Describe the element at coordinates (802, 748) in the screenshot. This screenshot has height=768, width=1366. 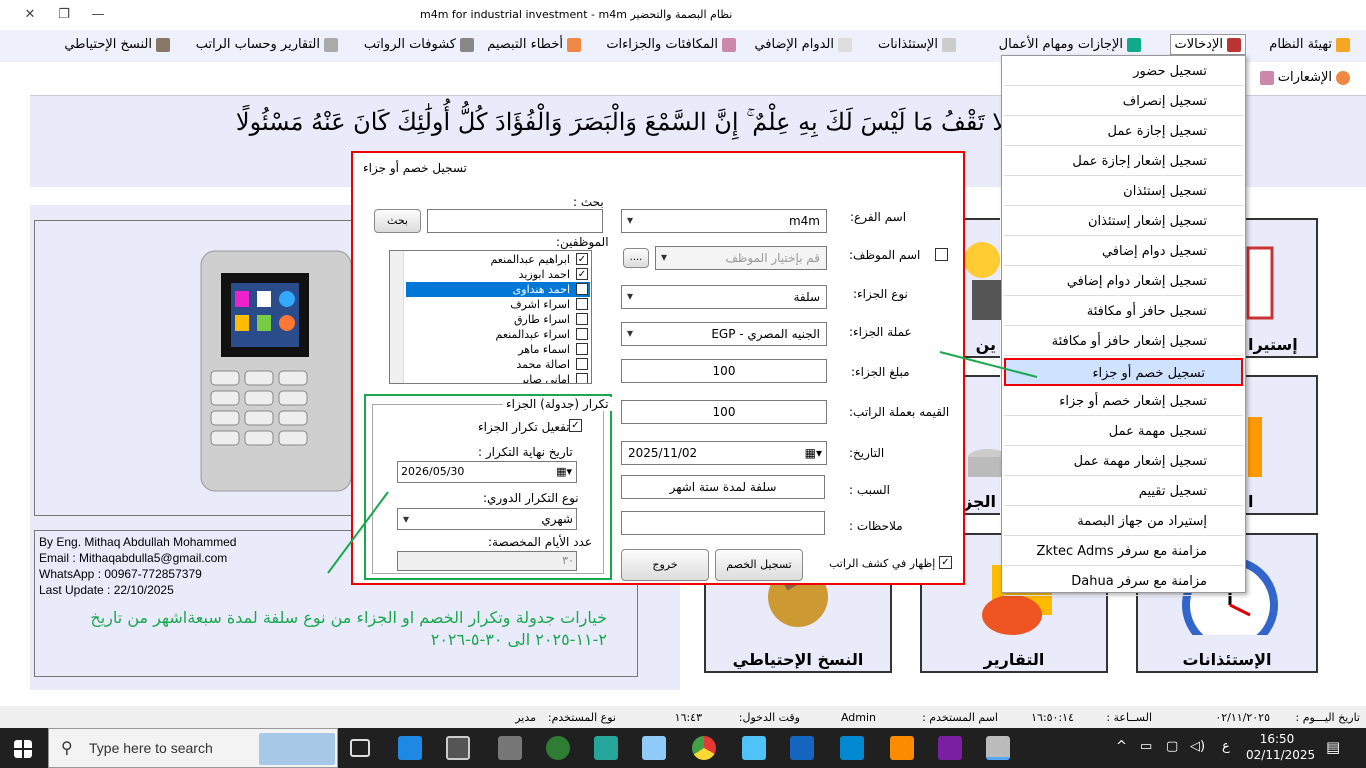
I see `word-icon` at that location.